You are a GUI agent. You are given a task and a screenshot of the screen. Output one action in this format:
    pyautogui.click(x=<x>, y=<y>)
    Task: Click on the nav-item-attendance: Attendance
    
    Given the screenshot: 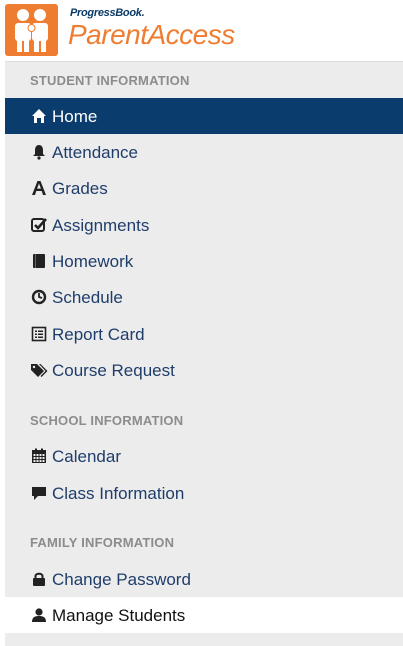 What is the action you would take?
    pyautogui.click(x=204, y=152)
    